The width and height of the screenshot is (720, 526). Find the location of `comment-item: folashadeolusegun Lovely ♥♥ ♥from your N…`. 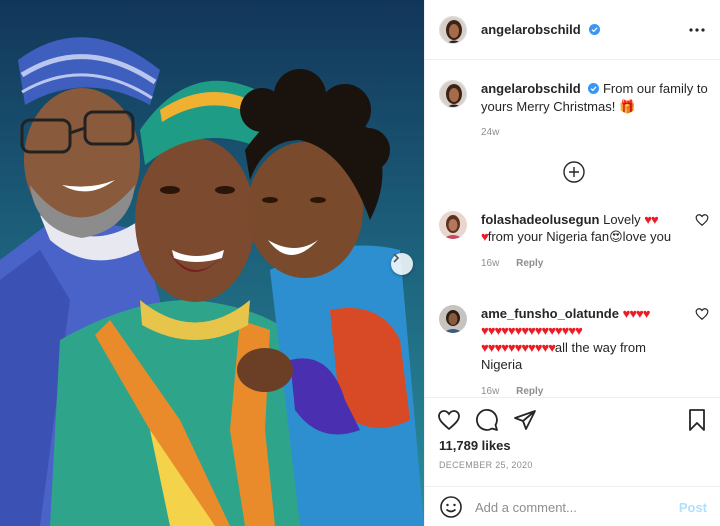

comment-item: folashadeolusegun Lovely ♥♥ ♥from your N… is located at coordinates (574, 241).